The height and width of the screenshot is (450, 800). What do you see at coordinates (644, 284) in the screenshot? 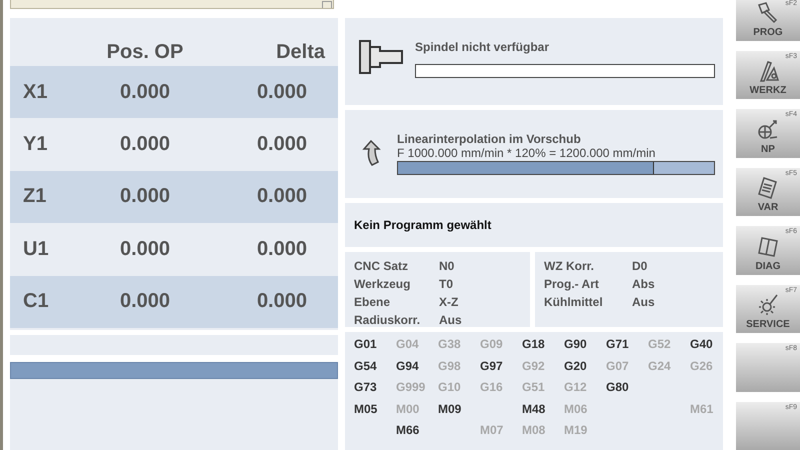
I see `info-value: Abs` at bounding box center [644, 284].